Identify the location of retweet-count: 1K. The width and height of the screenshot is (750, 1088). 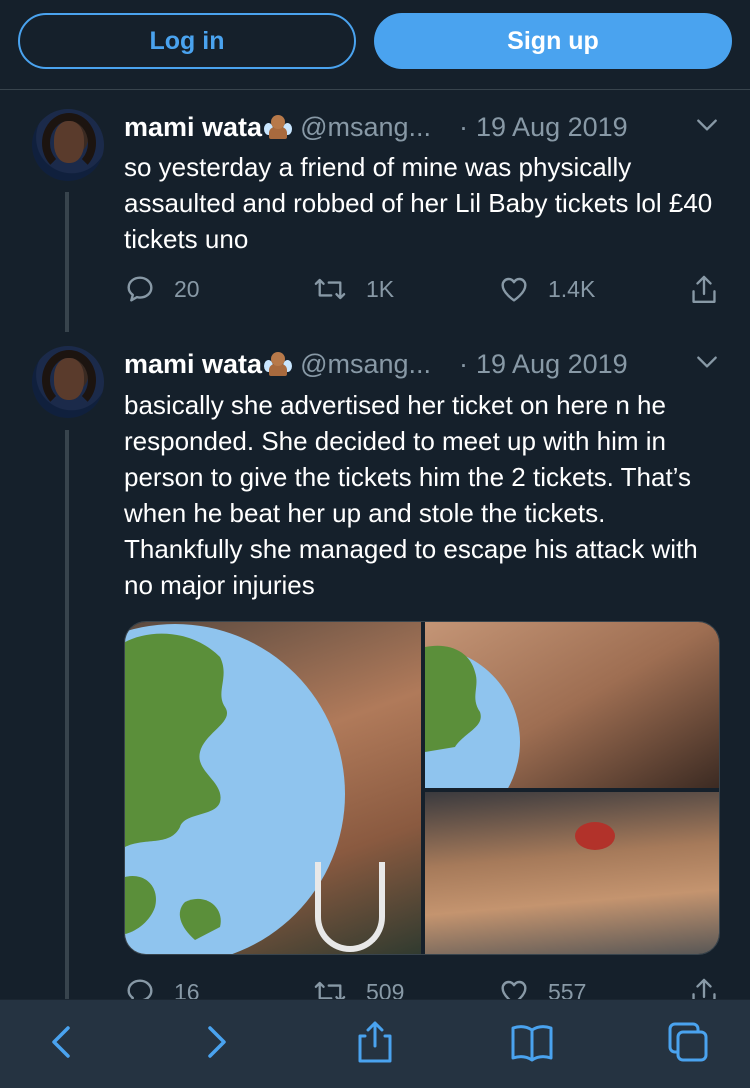
(380, 288).